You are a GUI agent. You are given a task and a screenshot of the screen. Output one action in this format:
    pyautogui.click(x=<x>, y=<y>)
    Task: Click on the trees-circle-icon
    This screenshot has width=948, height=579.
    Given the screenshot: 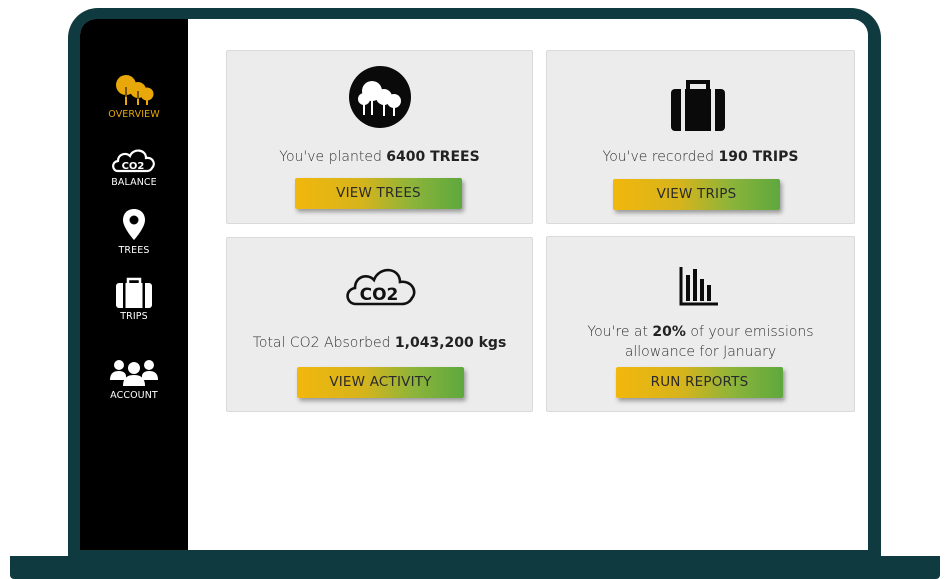 What is the action you would take?
    pyautogui.click(x=380, y=97)
    